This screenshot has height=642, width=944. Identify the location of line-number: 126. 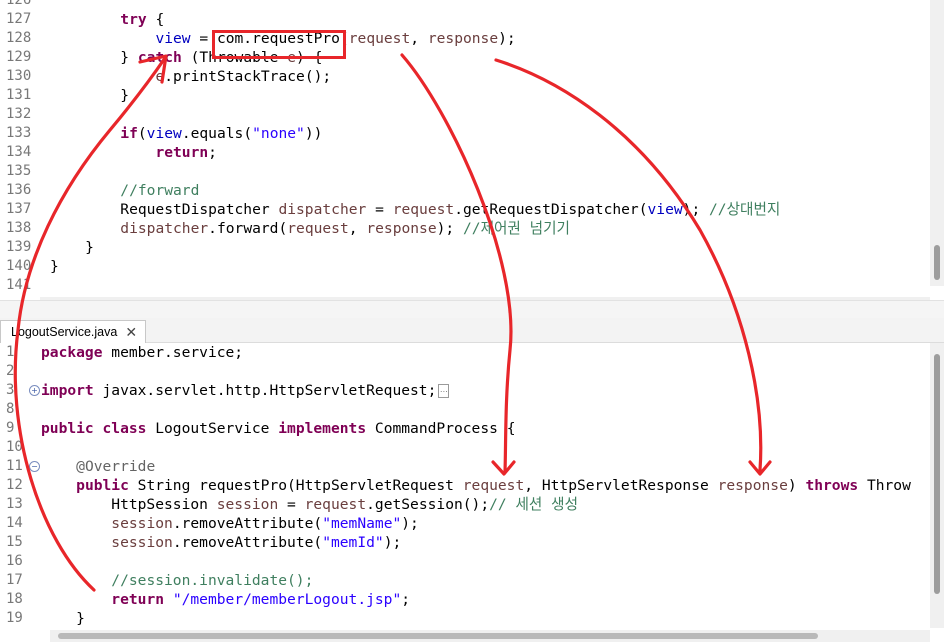
(19, 4).